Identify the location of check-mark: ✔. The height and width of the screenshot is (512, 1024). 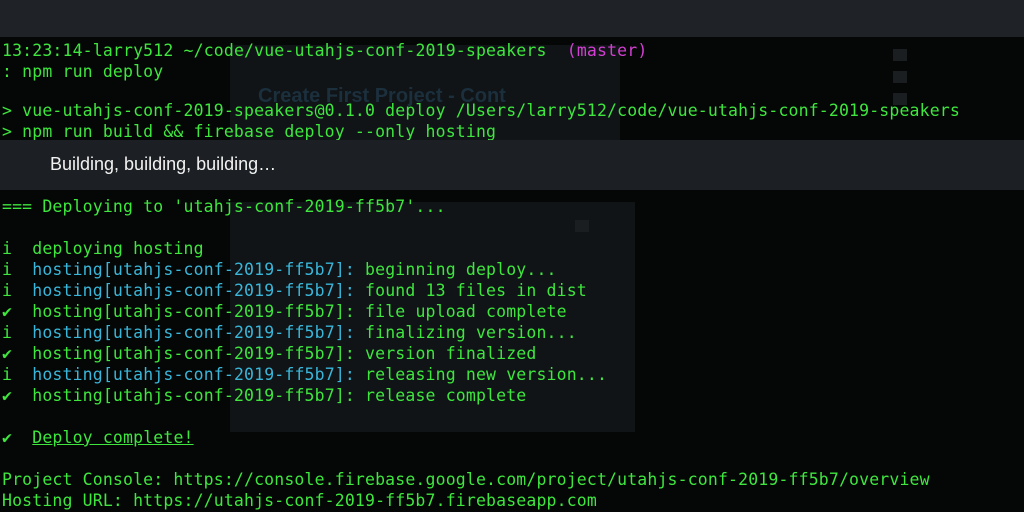
(7, 437).